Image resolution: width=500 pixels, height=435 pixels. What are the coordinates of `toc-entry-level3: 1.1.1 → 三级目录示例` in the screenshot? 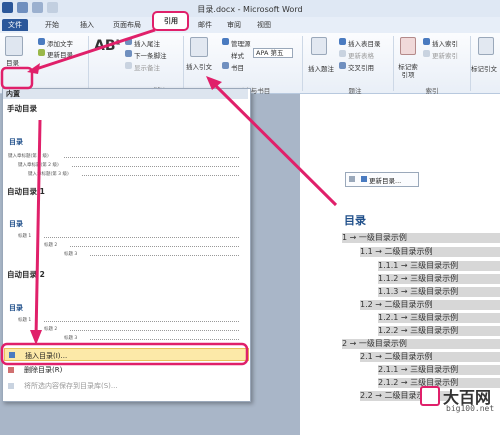 It's located at (439, 266).